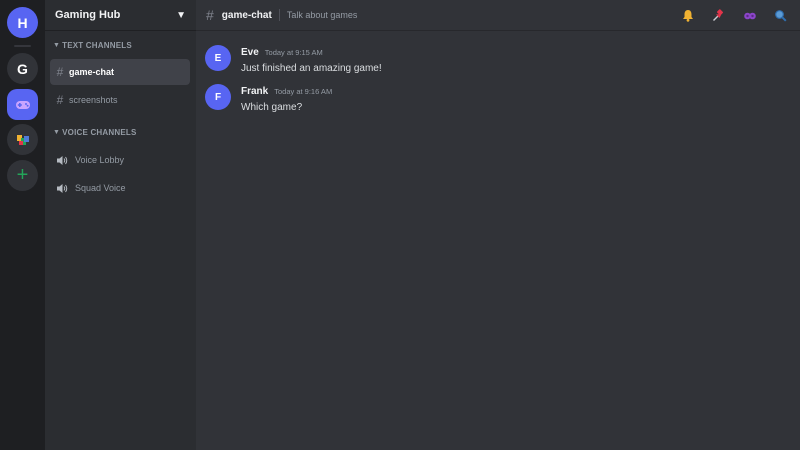 The height and width of the screenshot is (450, 800). What do you see at coordinates (687, 15) in the screenshot?
I see `bell-icon` at bounding box center [687, 15].